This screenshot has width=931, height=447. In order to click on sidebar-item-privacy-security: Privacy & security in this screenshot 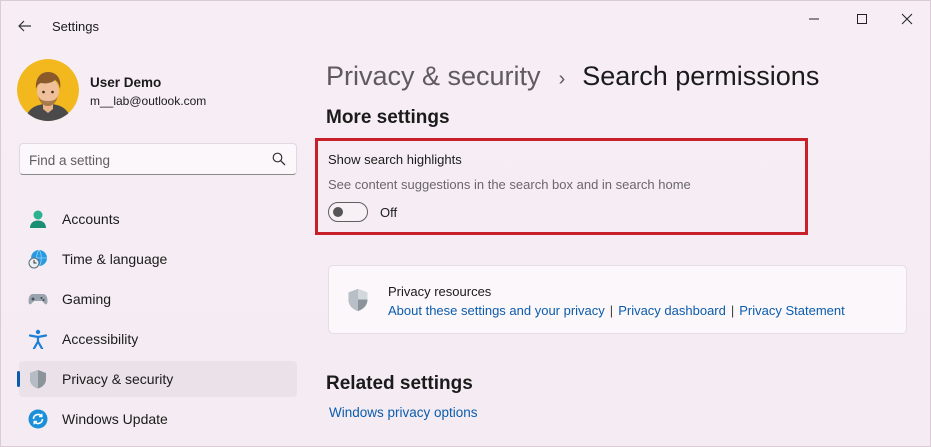, I will do `click(157, 379)`.